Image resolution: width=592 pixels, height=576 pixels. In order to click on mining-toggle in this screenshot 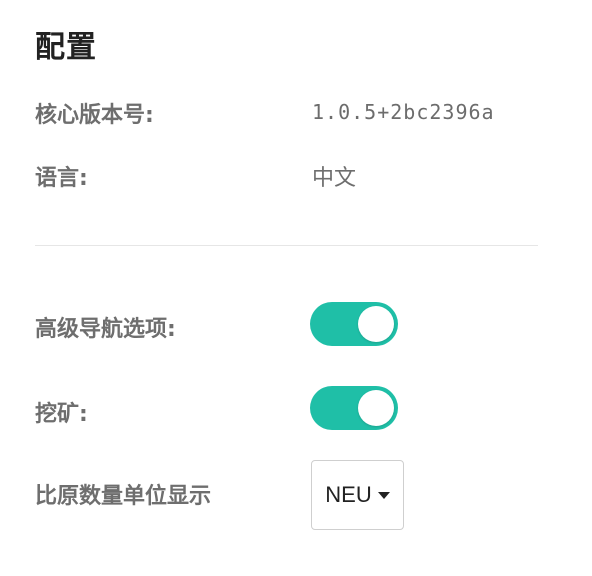, I will do `click(354, 408)`.